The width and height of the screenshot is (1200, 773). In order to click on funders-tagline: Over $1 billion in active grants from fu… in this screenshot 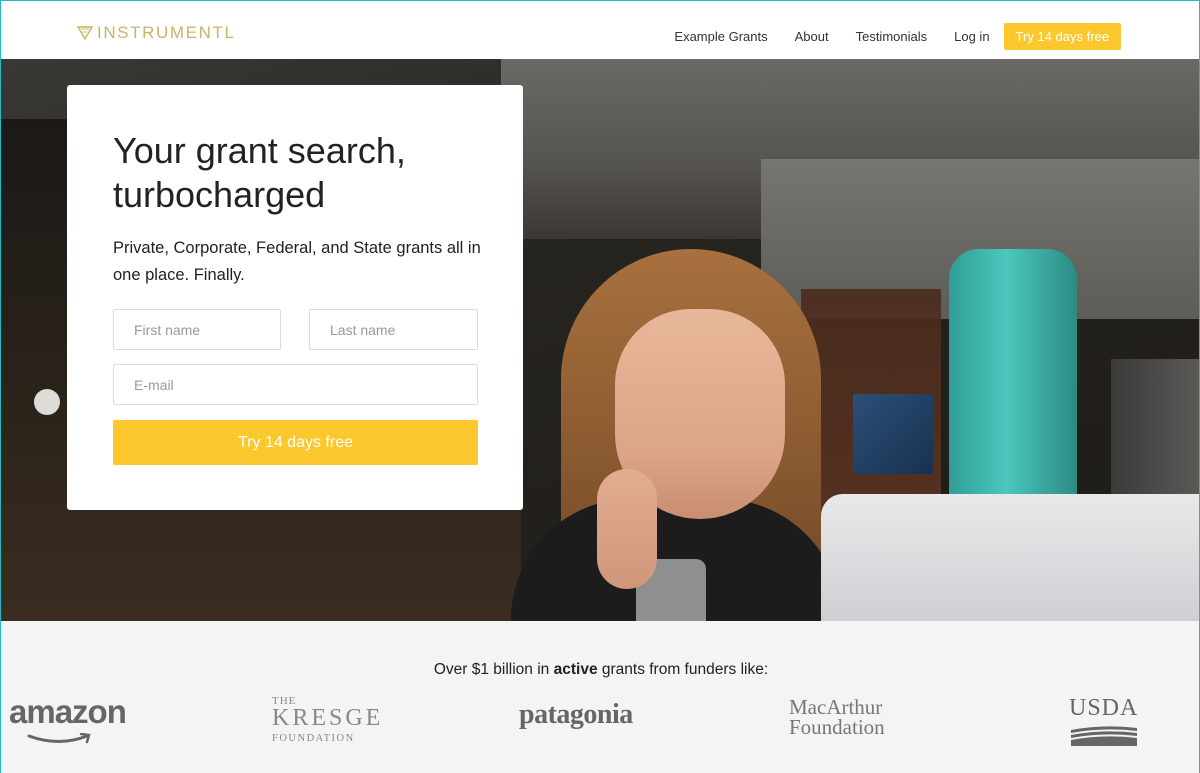, I will do `click(600, 670)`.